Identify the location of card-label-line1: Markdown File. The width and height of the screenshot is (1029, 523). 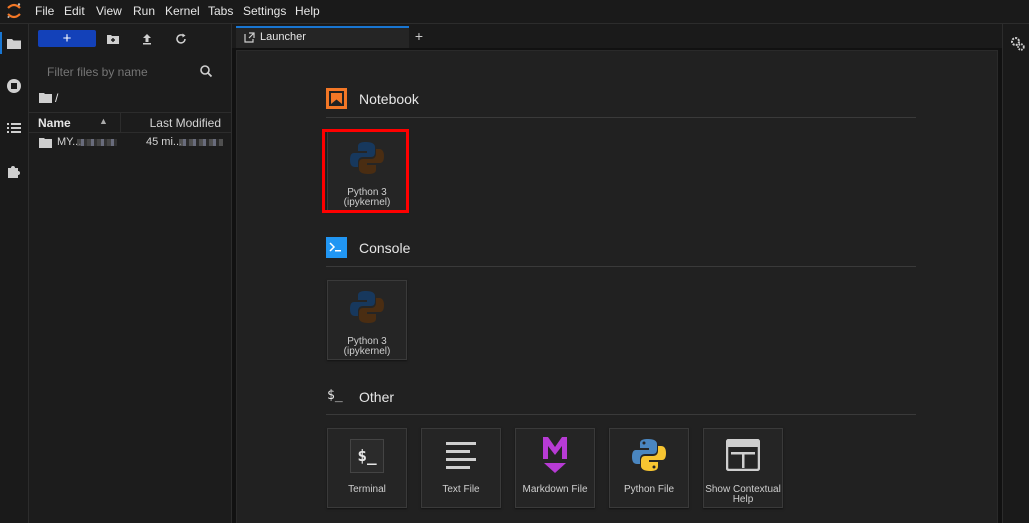
(555, 489).